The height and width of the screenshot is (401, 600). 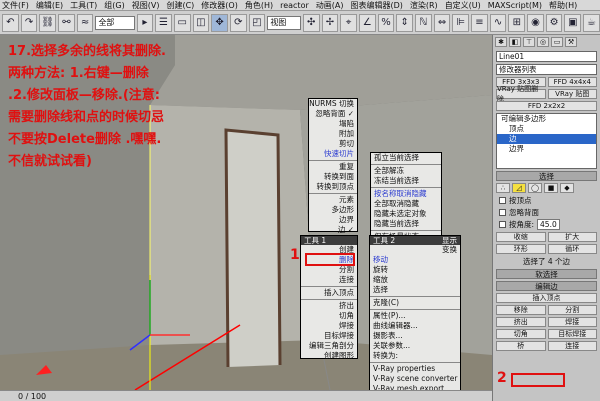 I want to click on menu-item: 角色(H), so click(x=259, y=5).